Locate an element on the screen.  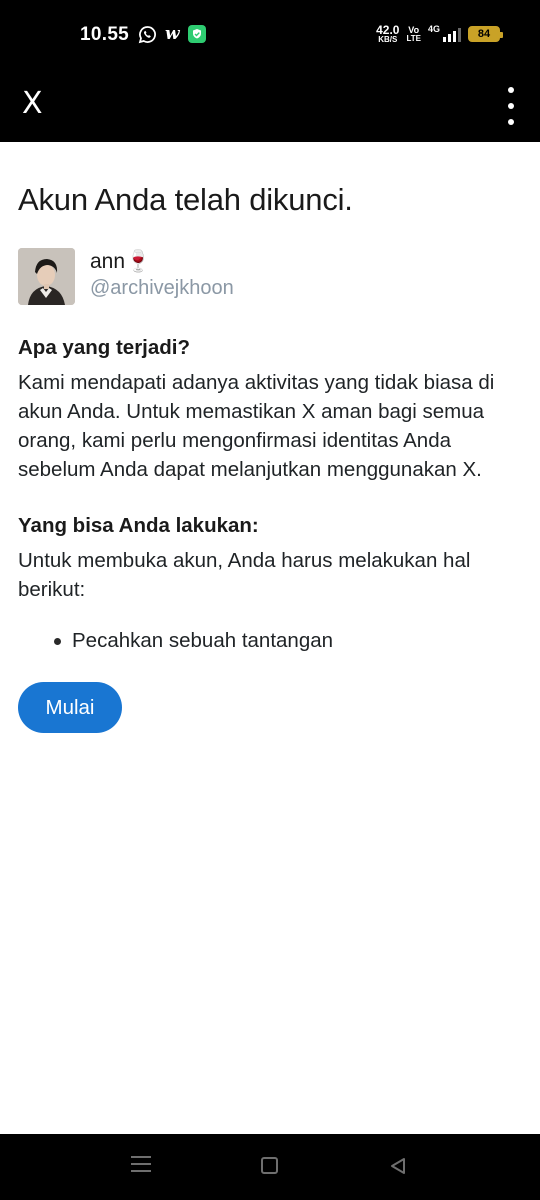
app-title: X is located at coordinates (32, 103).